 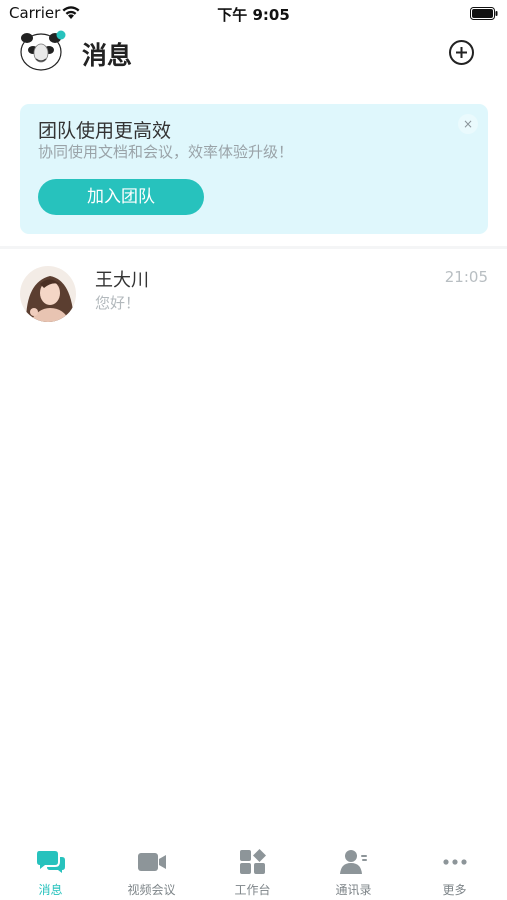 What do you see at coordinates (252, 890) in the screenshot?
I see `tab-label: 工作台` at bounding box center [252, 890].